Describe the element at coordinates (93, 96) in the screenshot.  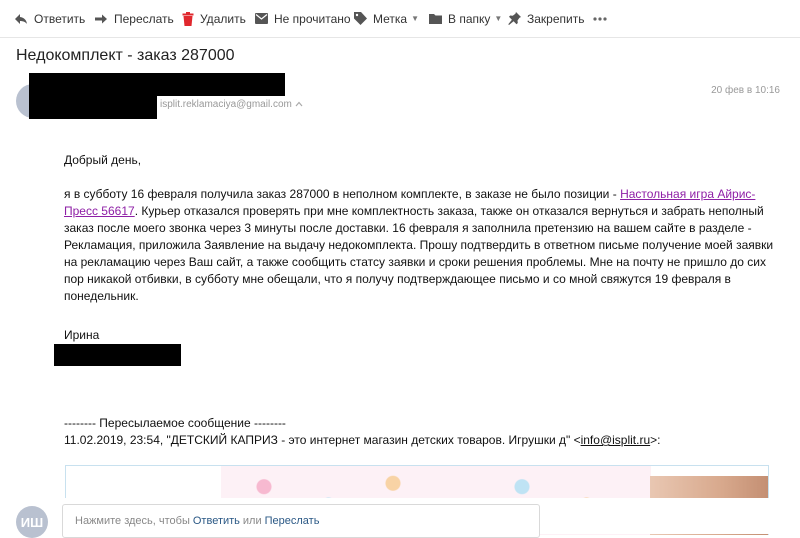
I see `redacted-sender-name` at that location.